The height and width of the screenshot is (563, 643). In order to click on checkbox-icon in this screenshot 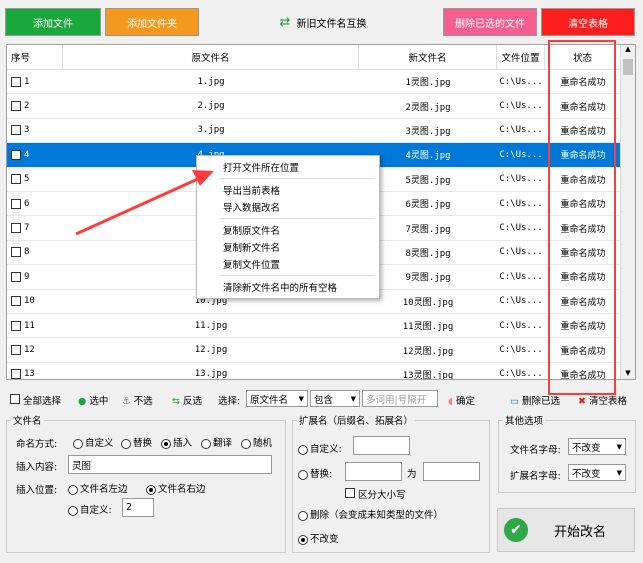, I will do `click(15, 399)`.